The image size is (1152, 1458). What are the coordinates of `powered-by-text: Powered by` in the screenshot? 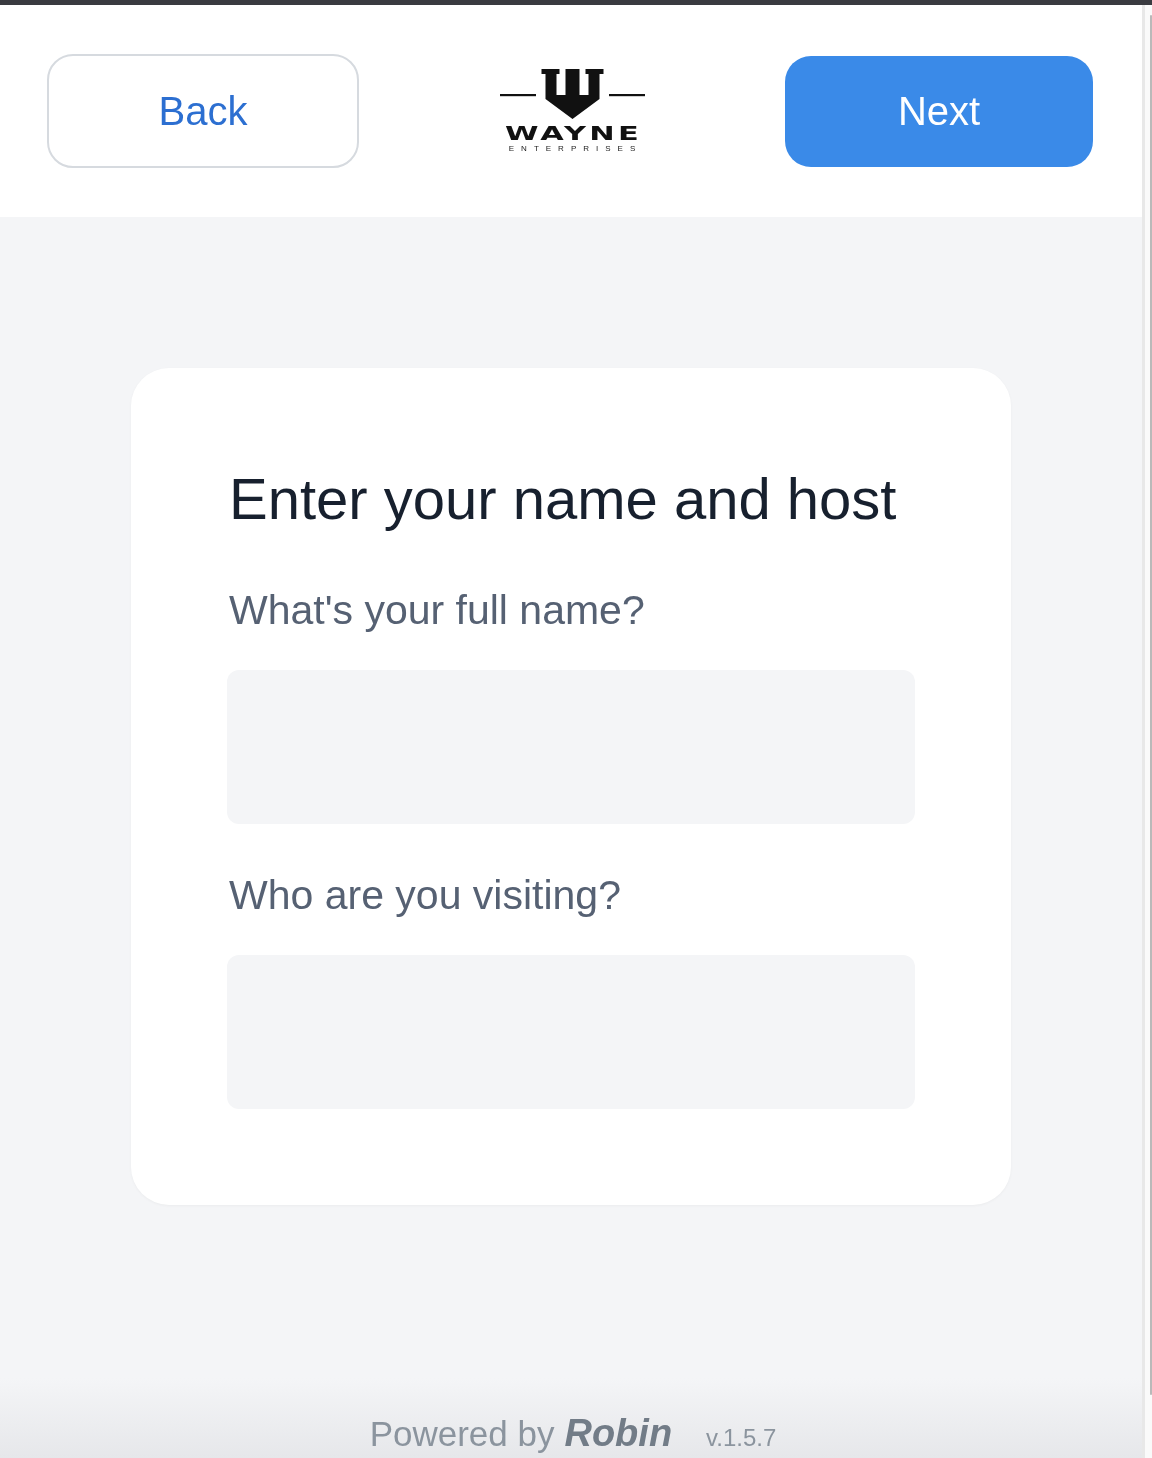 It's located at (462, 1434).